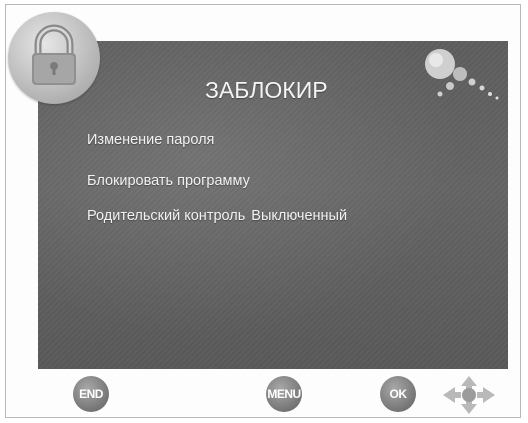 Image resolution: width=528 pixels, height=423 pixels. What do you see at coordinates (299, 216) in the screenshot?
I see `parental-control-value: Выключенный` at bounding box center [299, 216].